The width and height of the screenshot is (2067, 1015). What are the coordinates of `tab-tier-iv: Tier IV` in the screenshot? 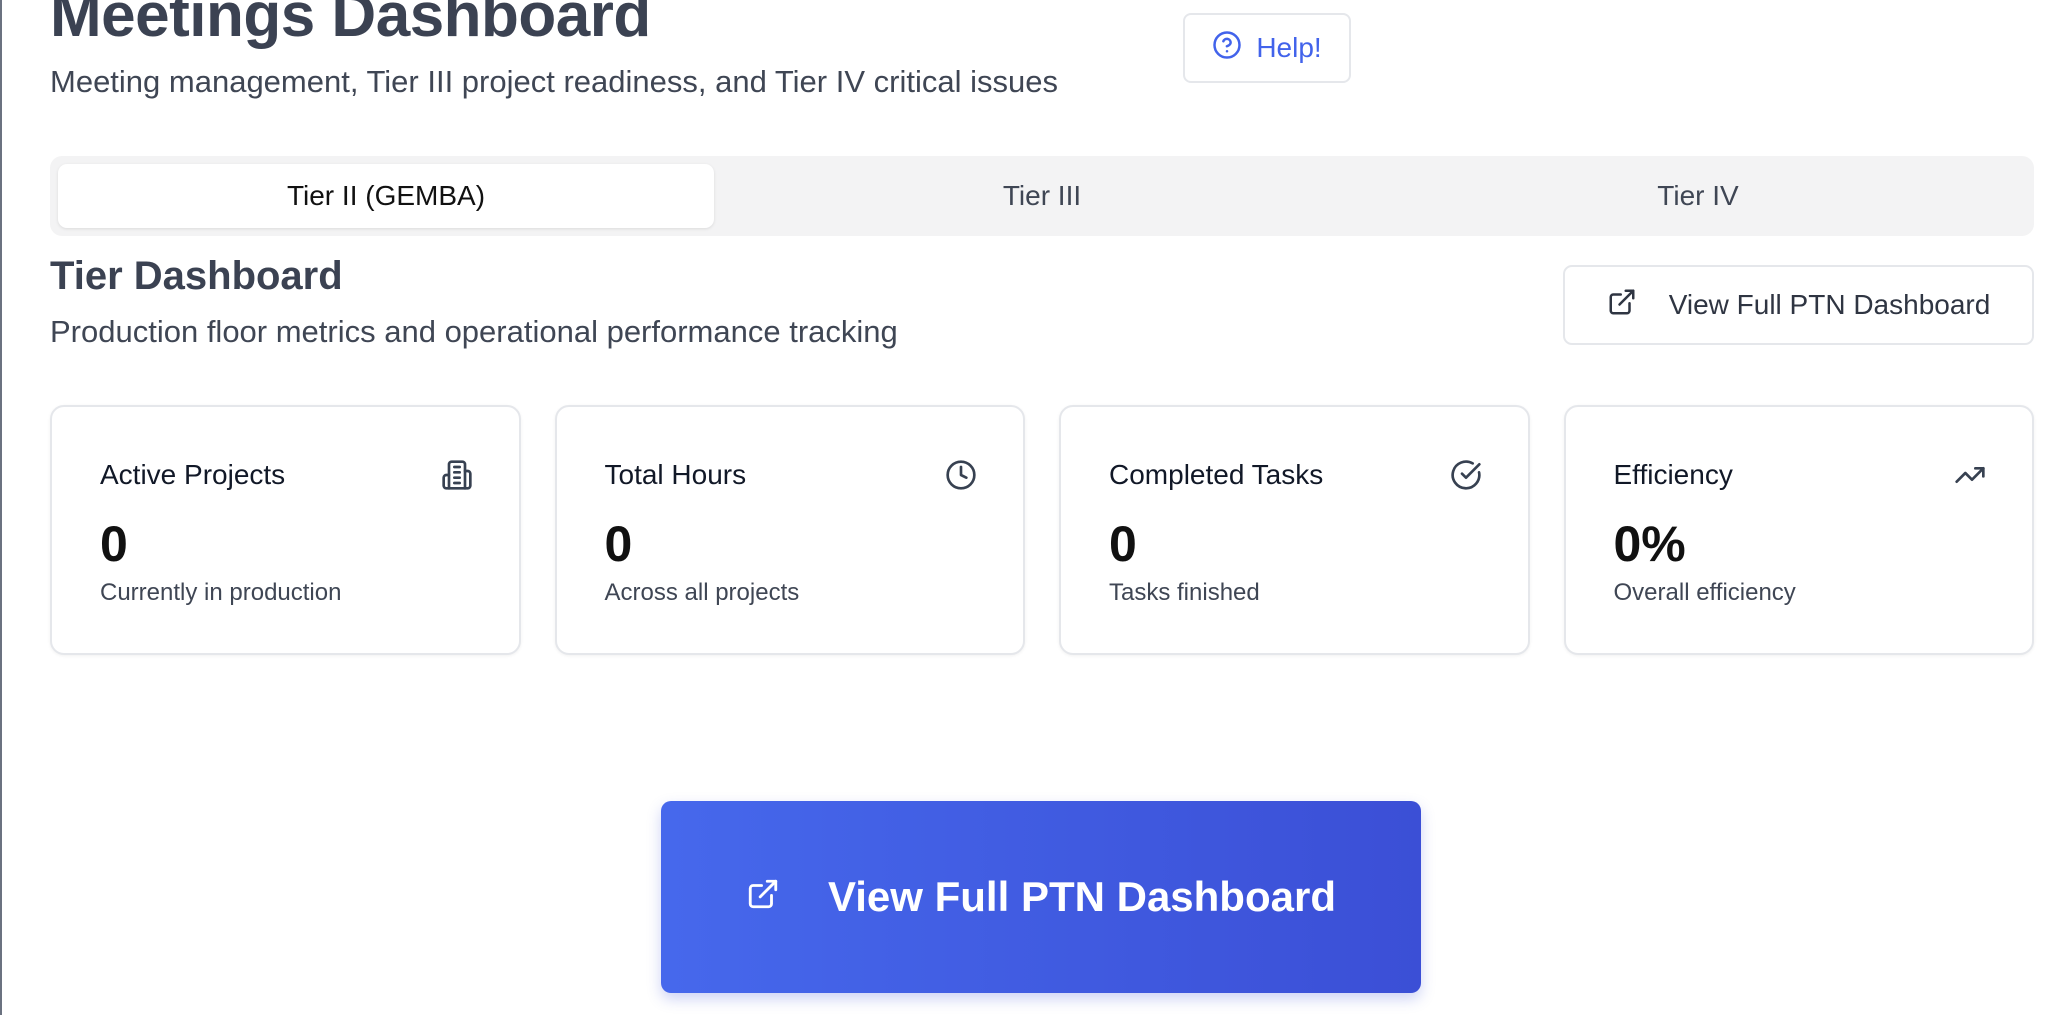 It's located at (1698, 196).